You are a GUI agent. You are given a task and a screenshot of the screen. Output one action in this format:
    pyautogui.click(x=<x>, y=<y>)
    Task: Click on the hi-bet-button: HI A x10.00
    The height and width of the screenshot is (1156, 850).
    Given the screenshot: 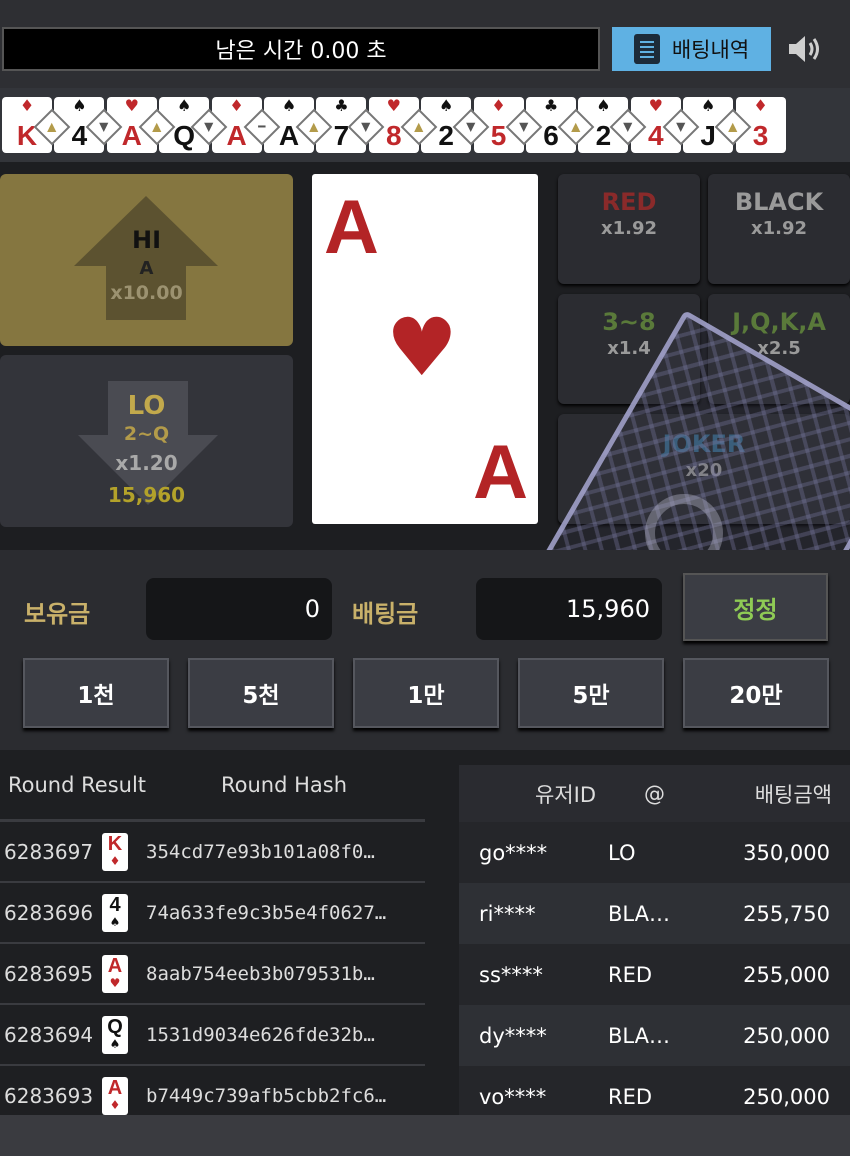 What is the action you would take?
    pyautogui.click(x=146, y=260)
    